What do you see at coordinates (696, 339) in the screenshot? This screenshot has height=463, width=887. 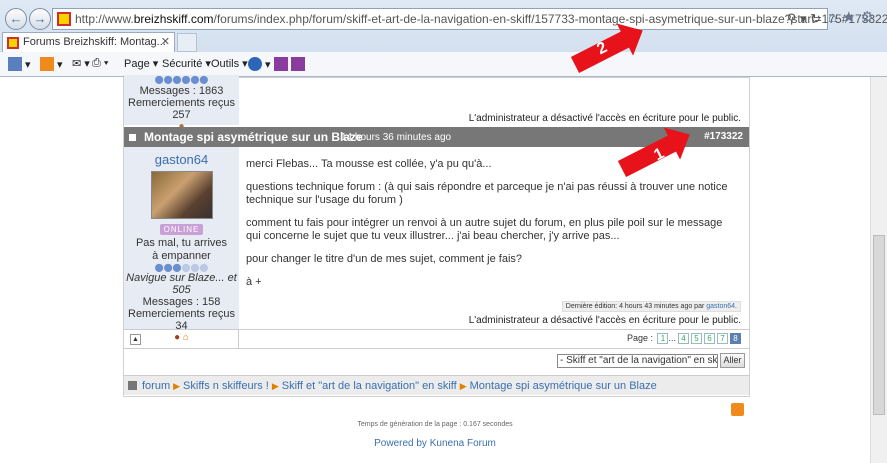 I see `page-link-5: 5` at bounding box center [696, 339].